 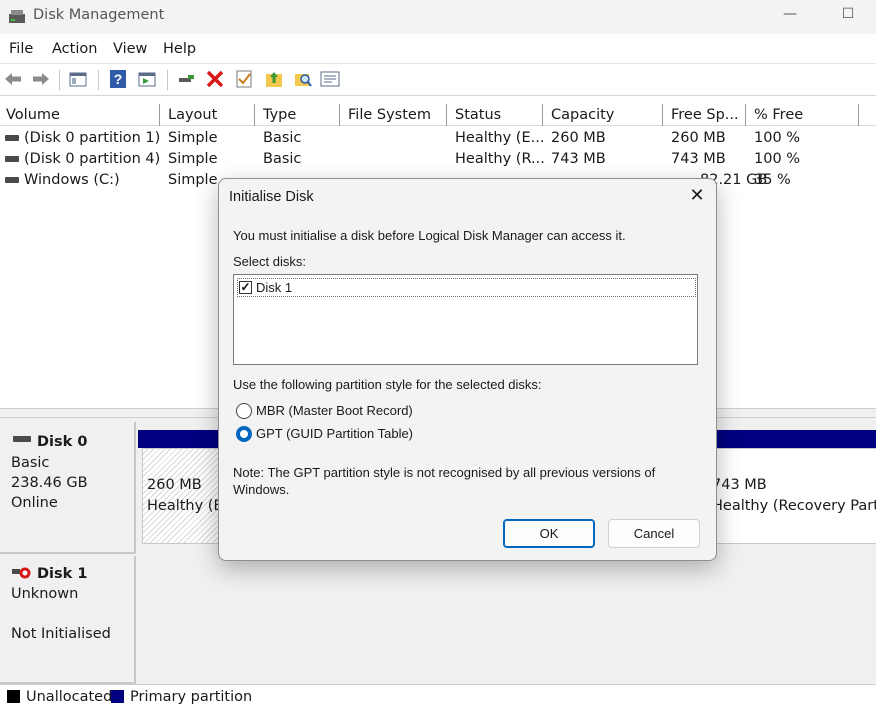 What do you see at coordinates (244, 79) in the screenshot?
I see `check-icon` at bounding box center [244, 79].